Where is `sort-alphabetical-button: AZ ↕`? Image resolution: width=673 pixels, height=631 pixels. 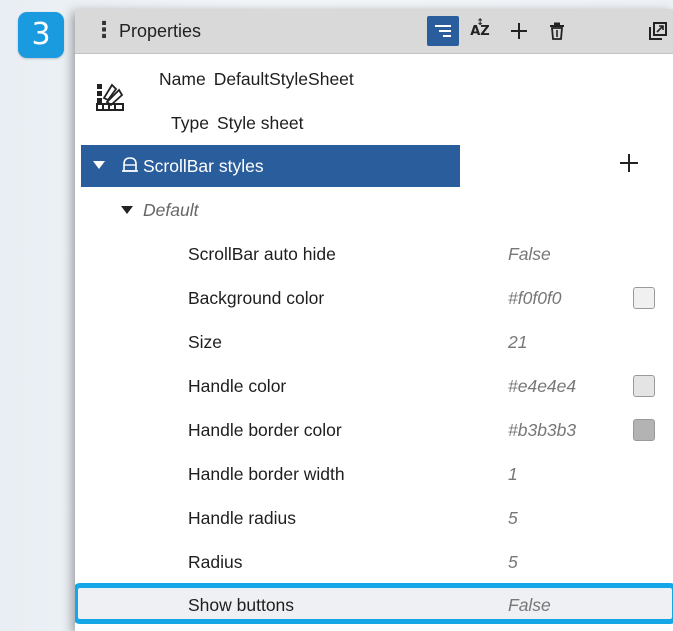
sort-alphabetical-button: AZ ↕ is located at coordinates (480, 31).